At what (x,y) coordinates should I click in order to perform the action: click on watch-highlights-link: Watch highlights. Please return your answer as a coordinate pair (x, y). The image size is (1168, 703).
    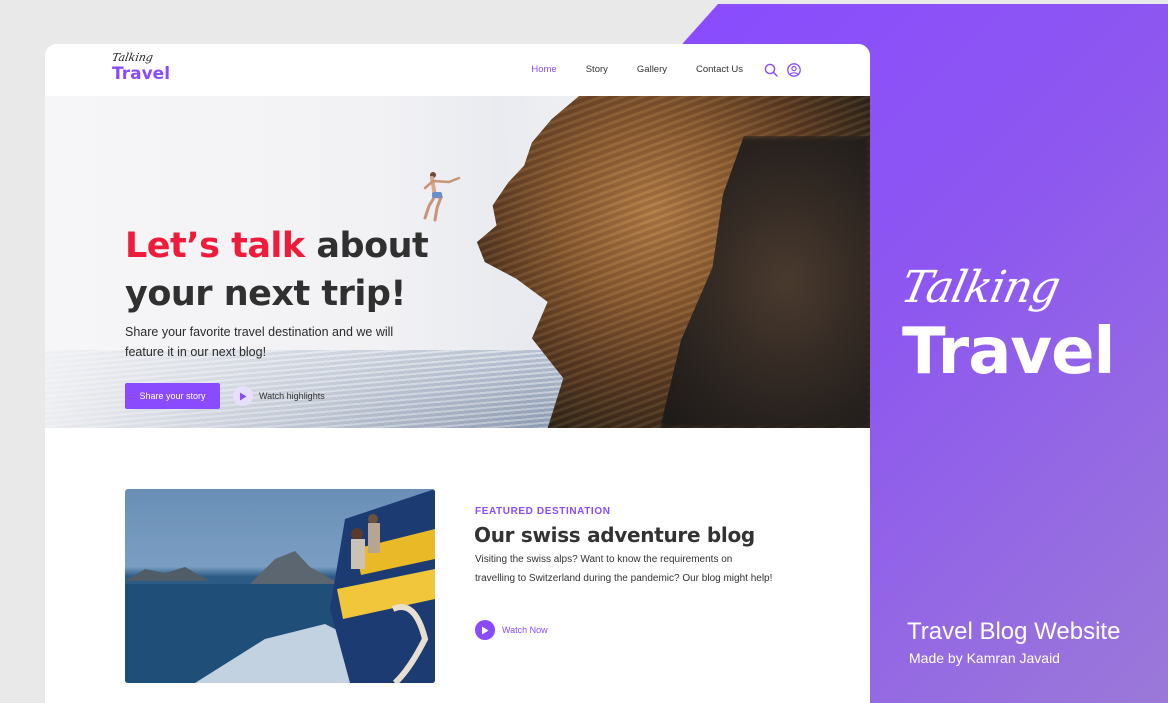
    Looking at the image, I should click on (279, 396).